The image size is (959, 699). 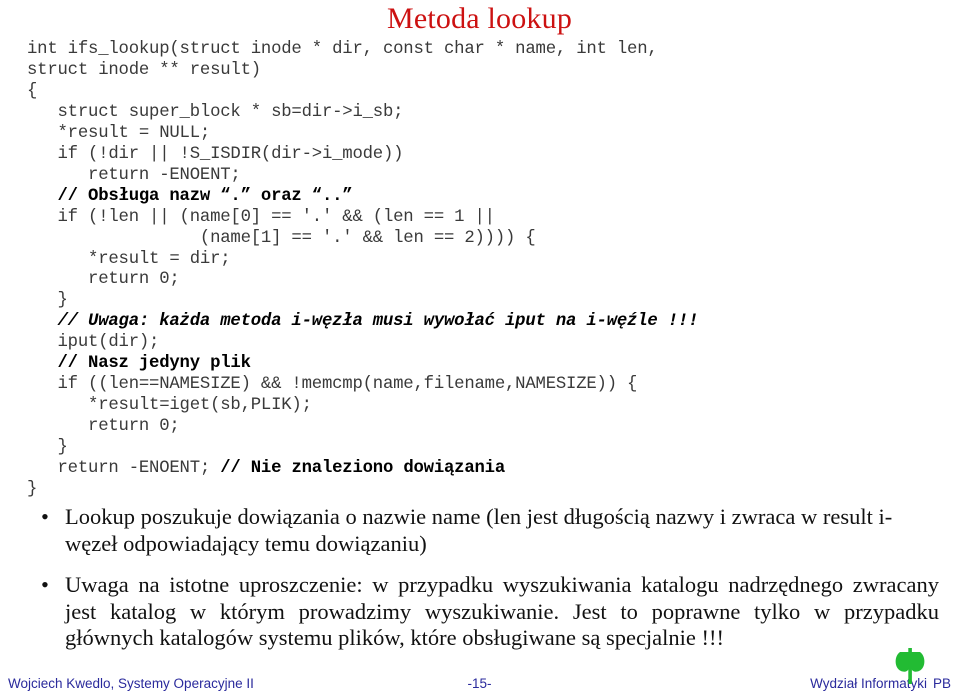 What do you see at coordinates (483, 113) in the screenshot?
I see `code-line: struct super_block * sb=dir->i_sb;` at bounding box center [483, 113].